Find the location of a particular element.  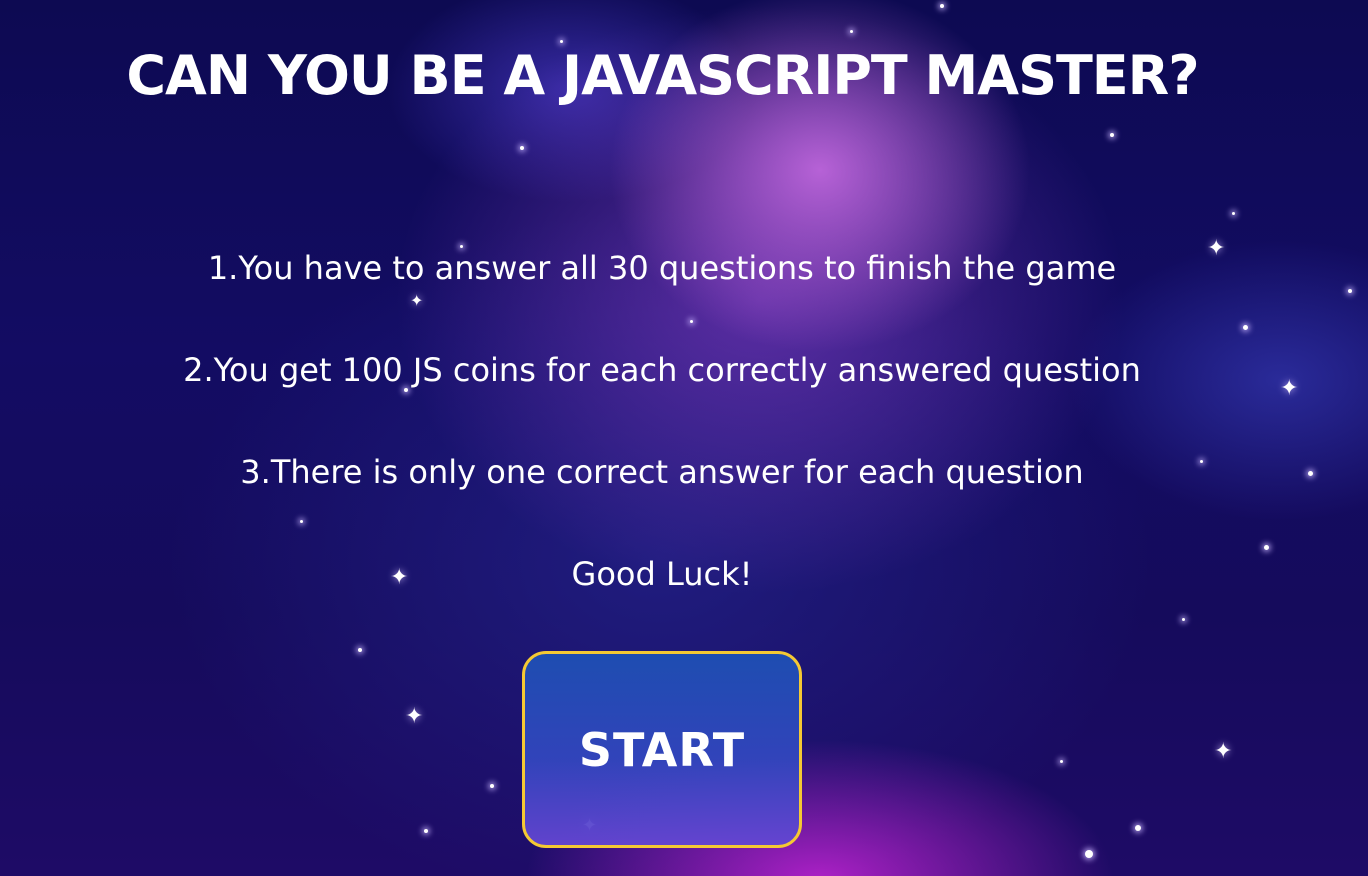

good-luck-message: Good Luck! is located at coordinates (662, 574).